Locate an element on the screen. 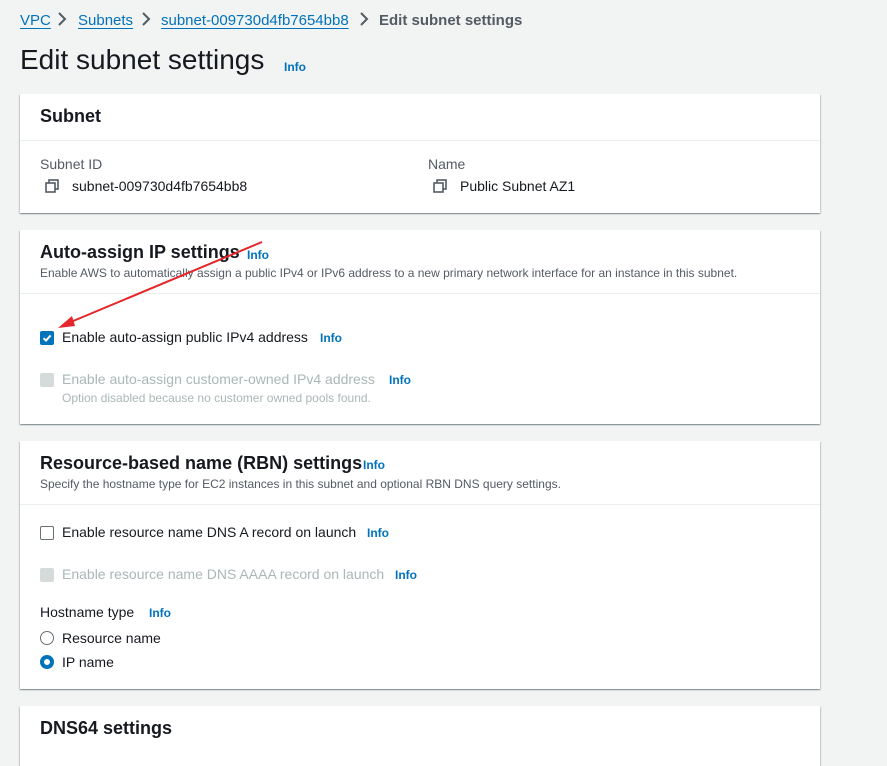 This screenshot has height=766, width=887. rbn-info-link: Info is located at coordinates (374, 465).